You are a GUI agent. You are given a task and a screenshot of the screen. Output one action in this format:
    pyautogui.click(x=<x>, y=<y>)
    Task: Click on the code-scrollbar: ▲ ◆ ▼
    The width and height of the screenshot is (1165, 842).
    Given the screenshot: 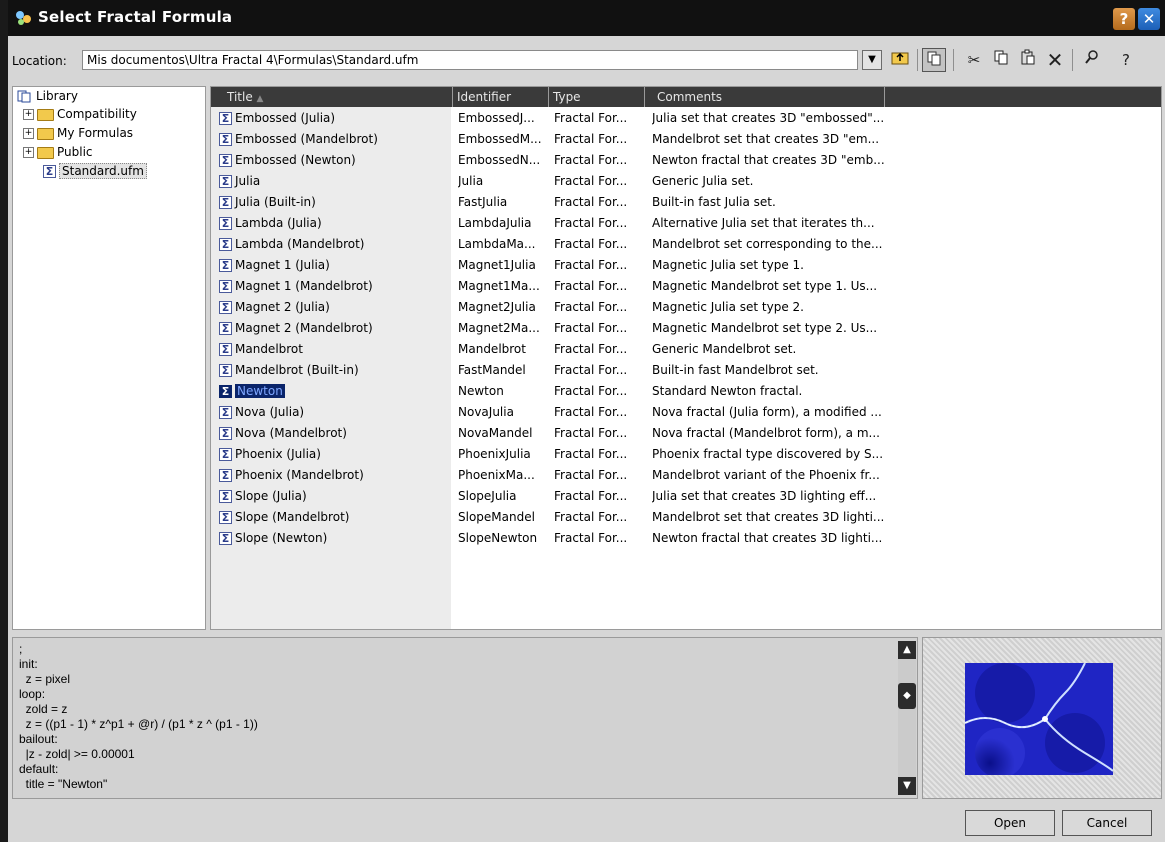 What is the action you would take?
    pyautogui.click(x=907, y=718)
    